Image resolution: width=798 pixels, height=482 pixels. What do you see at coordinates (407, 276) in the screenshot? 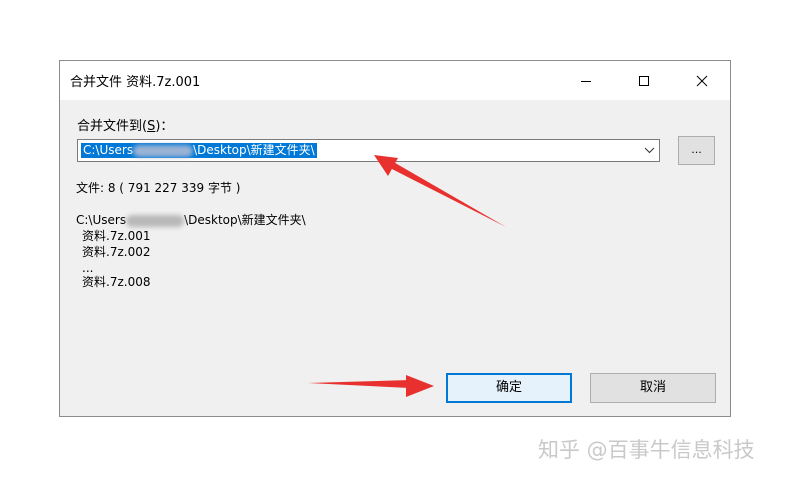
I see `annotation-arrows` at bounding box center [407, 276].